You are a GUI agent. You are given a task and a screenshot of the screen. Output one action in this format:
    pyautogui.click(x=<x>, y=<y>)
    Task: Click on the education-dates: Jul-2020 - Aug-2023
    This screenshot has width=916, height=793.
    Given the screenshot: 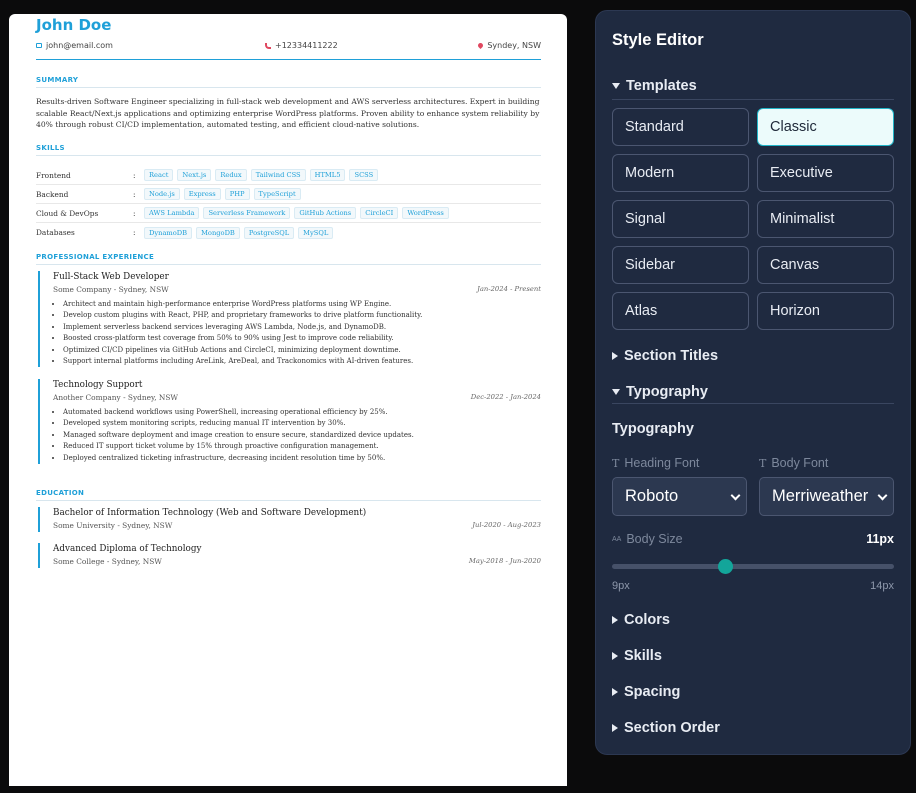 What is the action you would take?
    pyautogui.click(x=506, y=525)
    